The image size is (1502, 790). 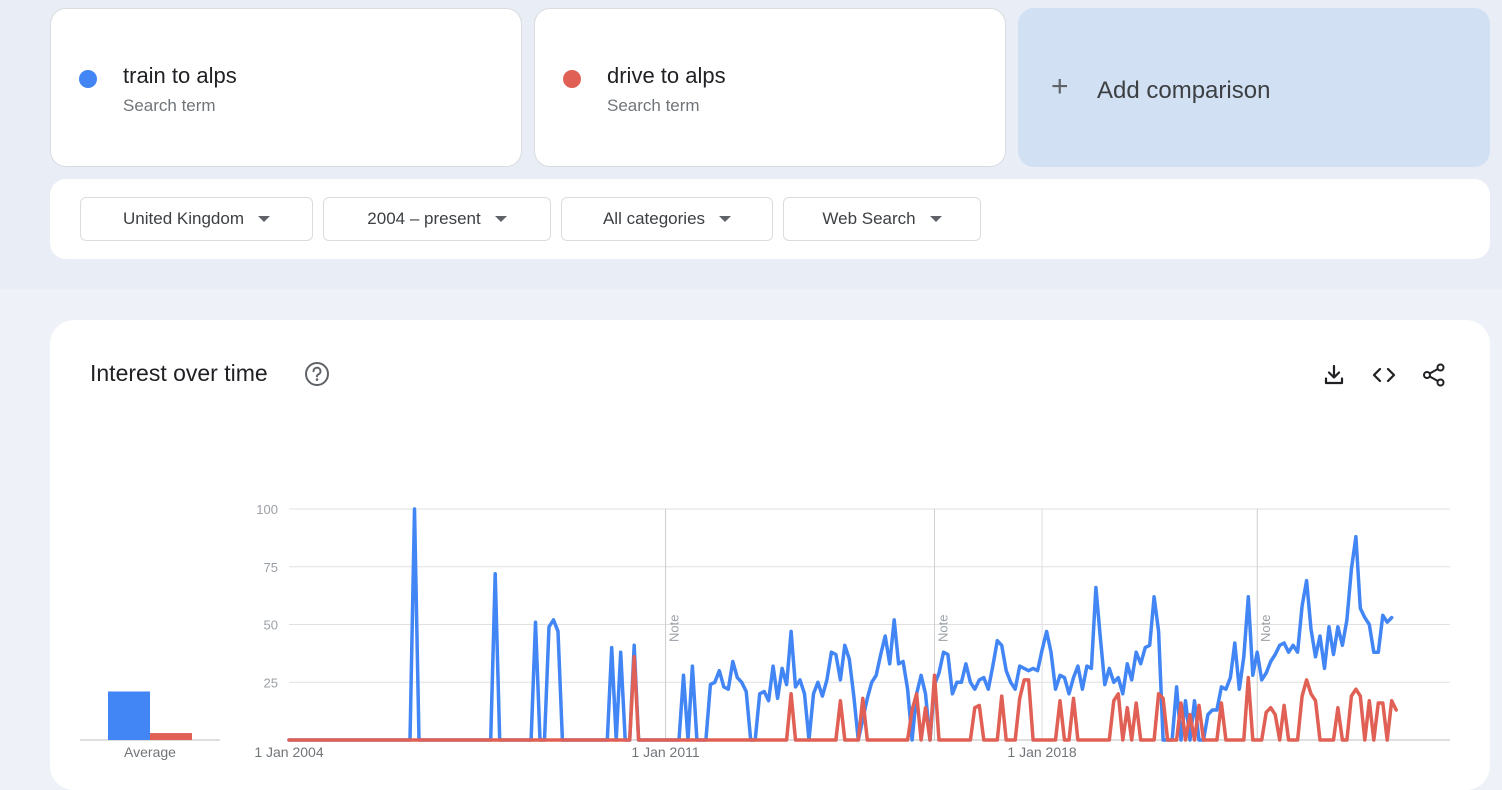 What do you see at coordinates (665, 752) in the screenshot?
I see `x-tick-label: 1 Jan 2011` at bounding box center [665, 752].